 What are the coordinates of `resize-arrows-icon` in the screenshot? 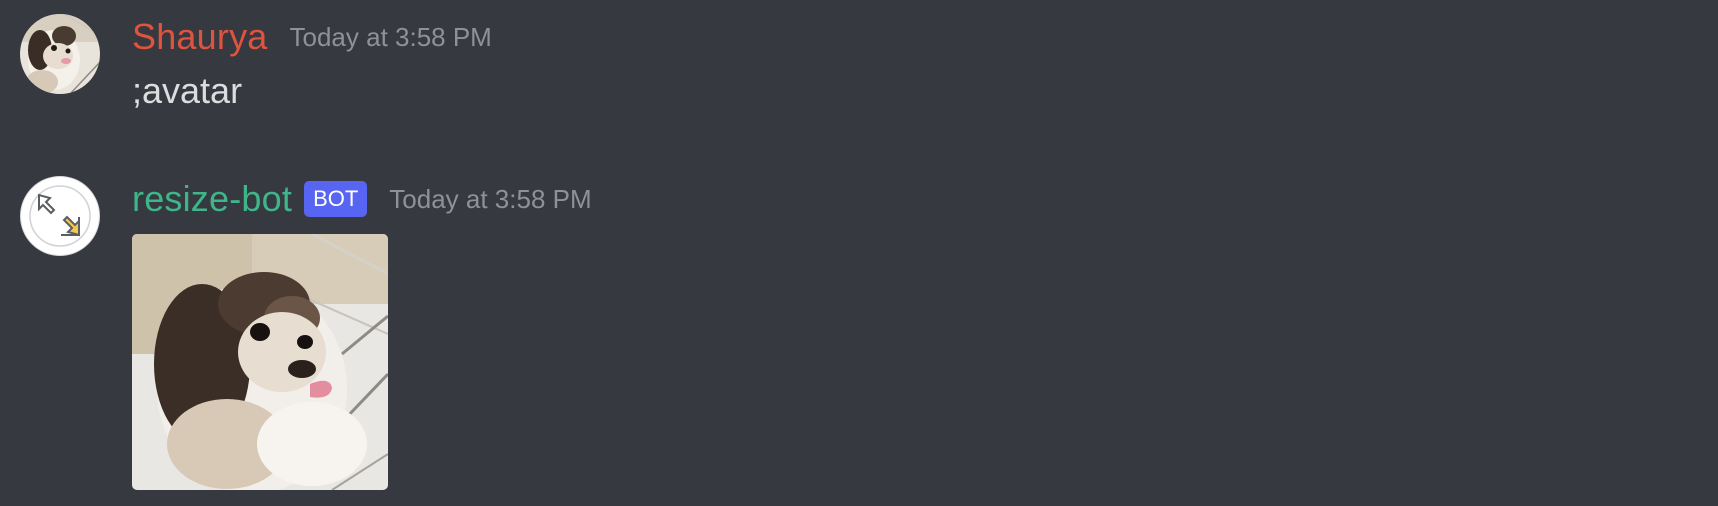 It's located at (60, 216).